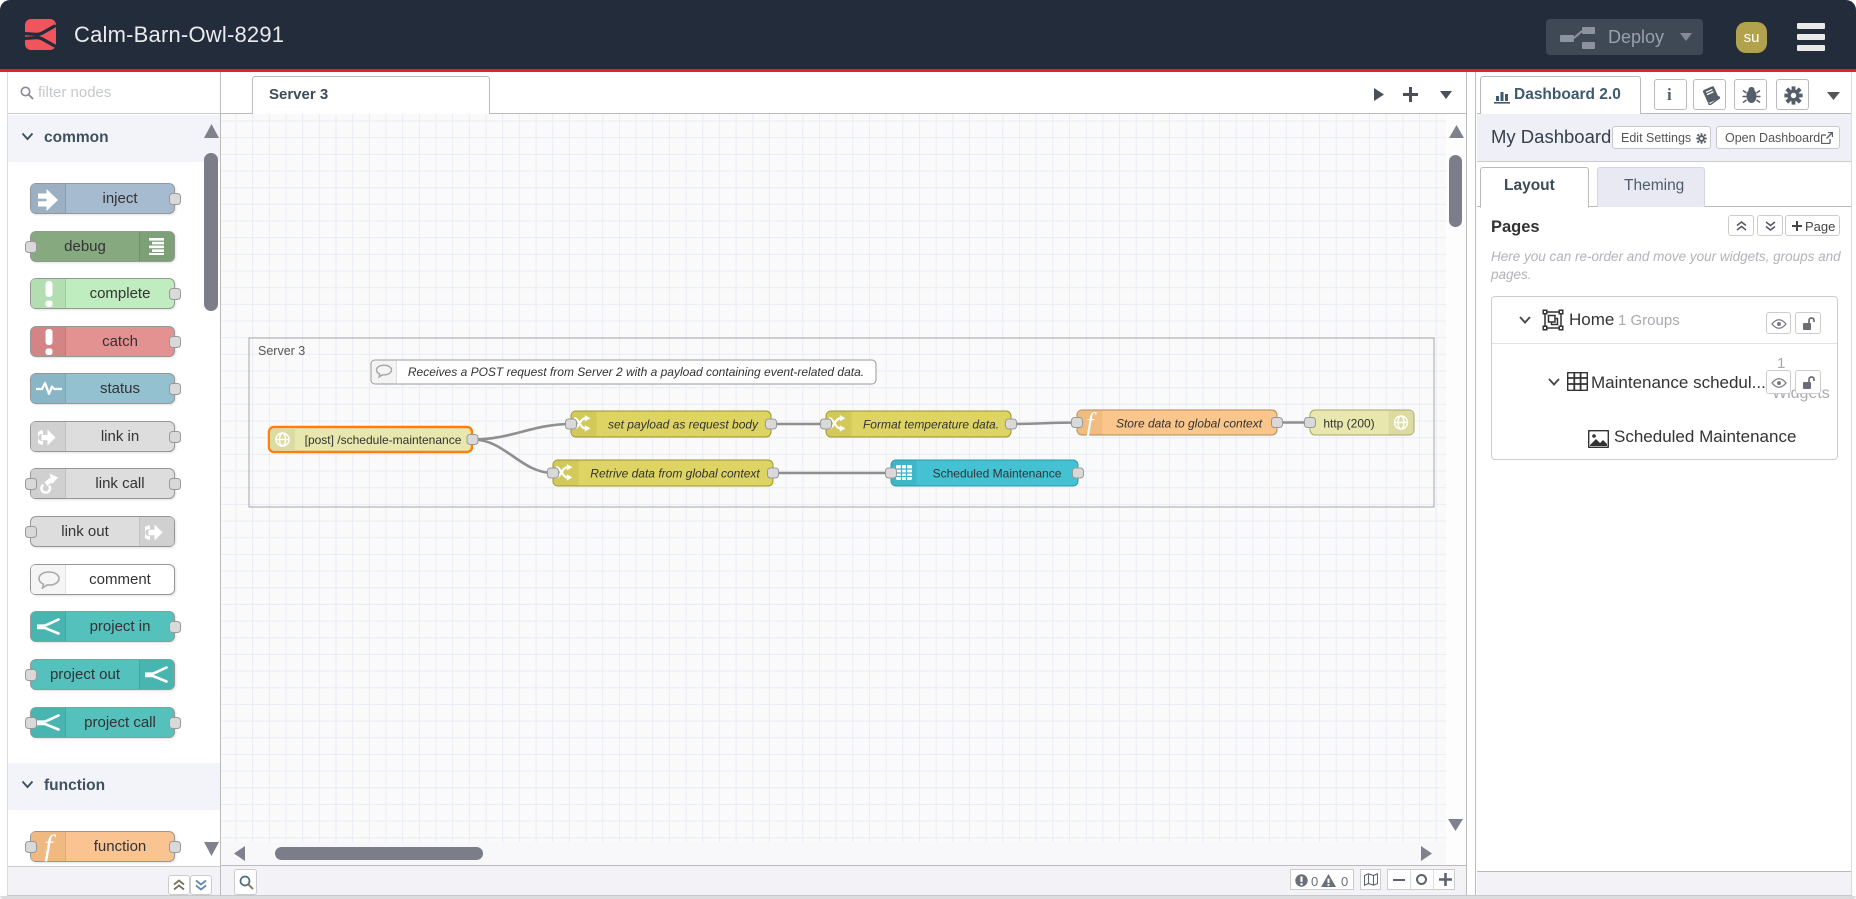 The height and width of the screenshot is (899, 1856). What do you see at coordinates (383, 440) in the screenshot?
I see `svg-text: [post] /schedule-maintenance` at bounding box center [383, 440].